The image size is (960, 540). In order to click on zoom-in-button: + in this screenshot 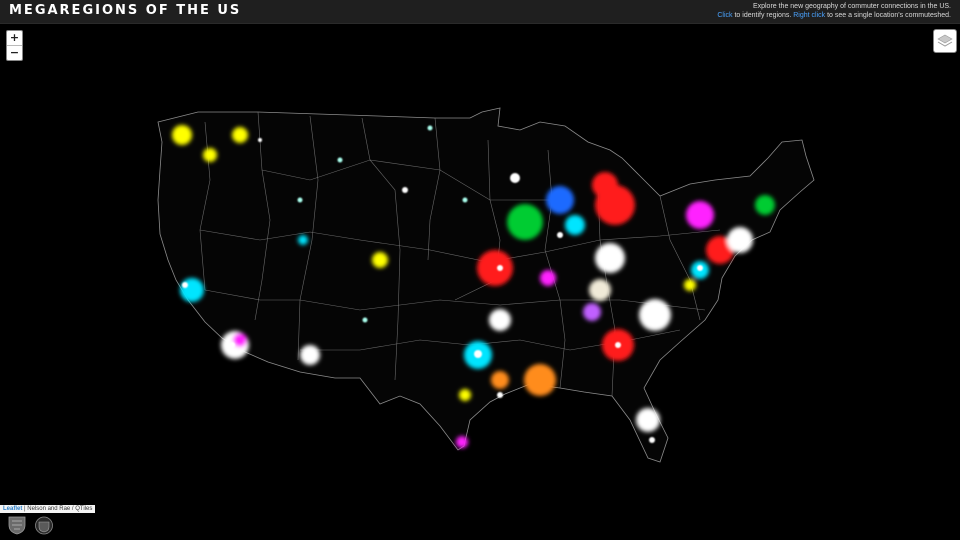, I will do `click(14, 38)`.